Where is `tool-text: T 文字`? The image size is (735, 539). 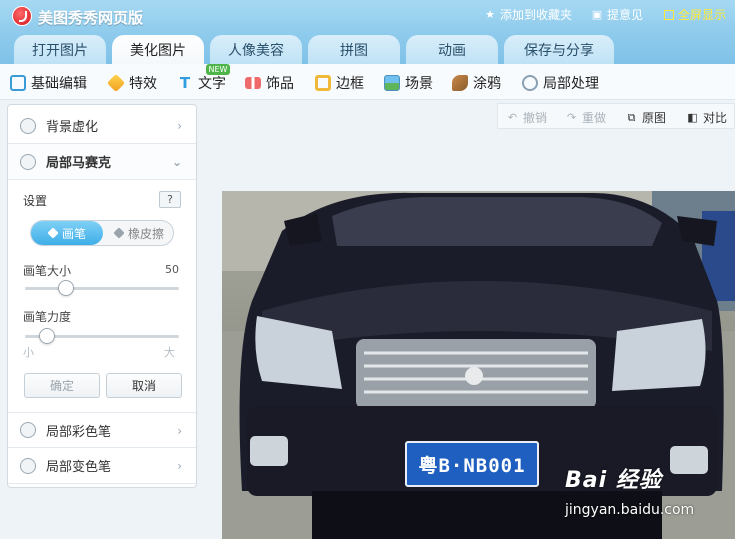 tool-text: T 文字 is located at coordinates (201, 83).